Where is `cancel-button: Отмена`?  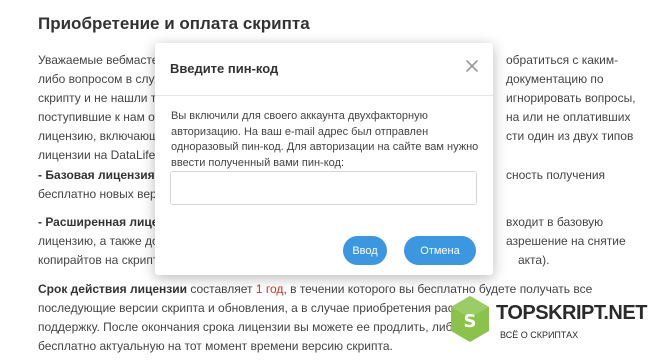
cancel-button: Отмена is located at coordinates (440, 250).